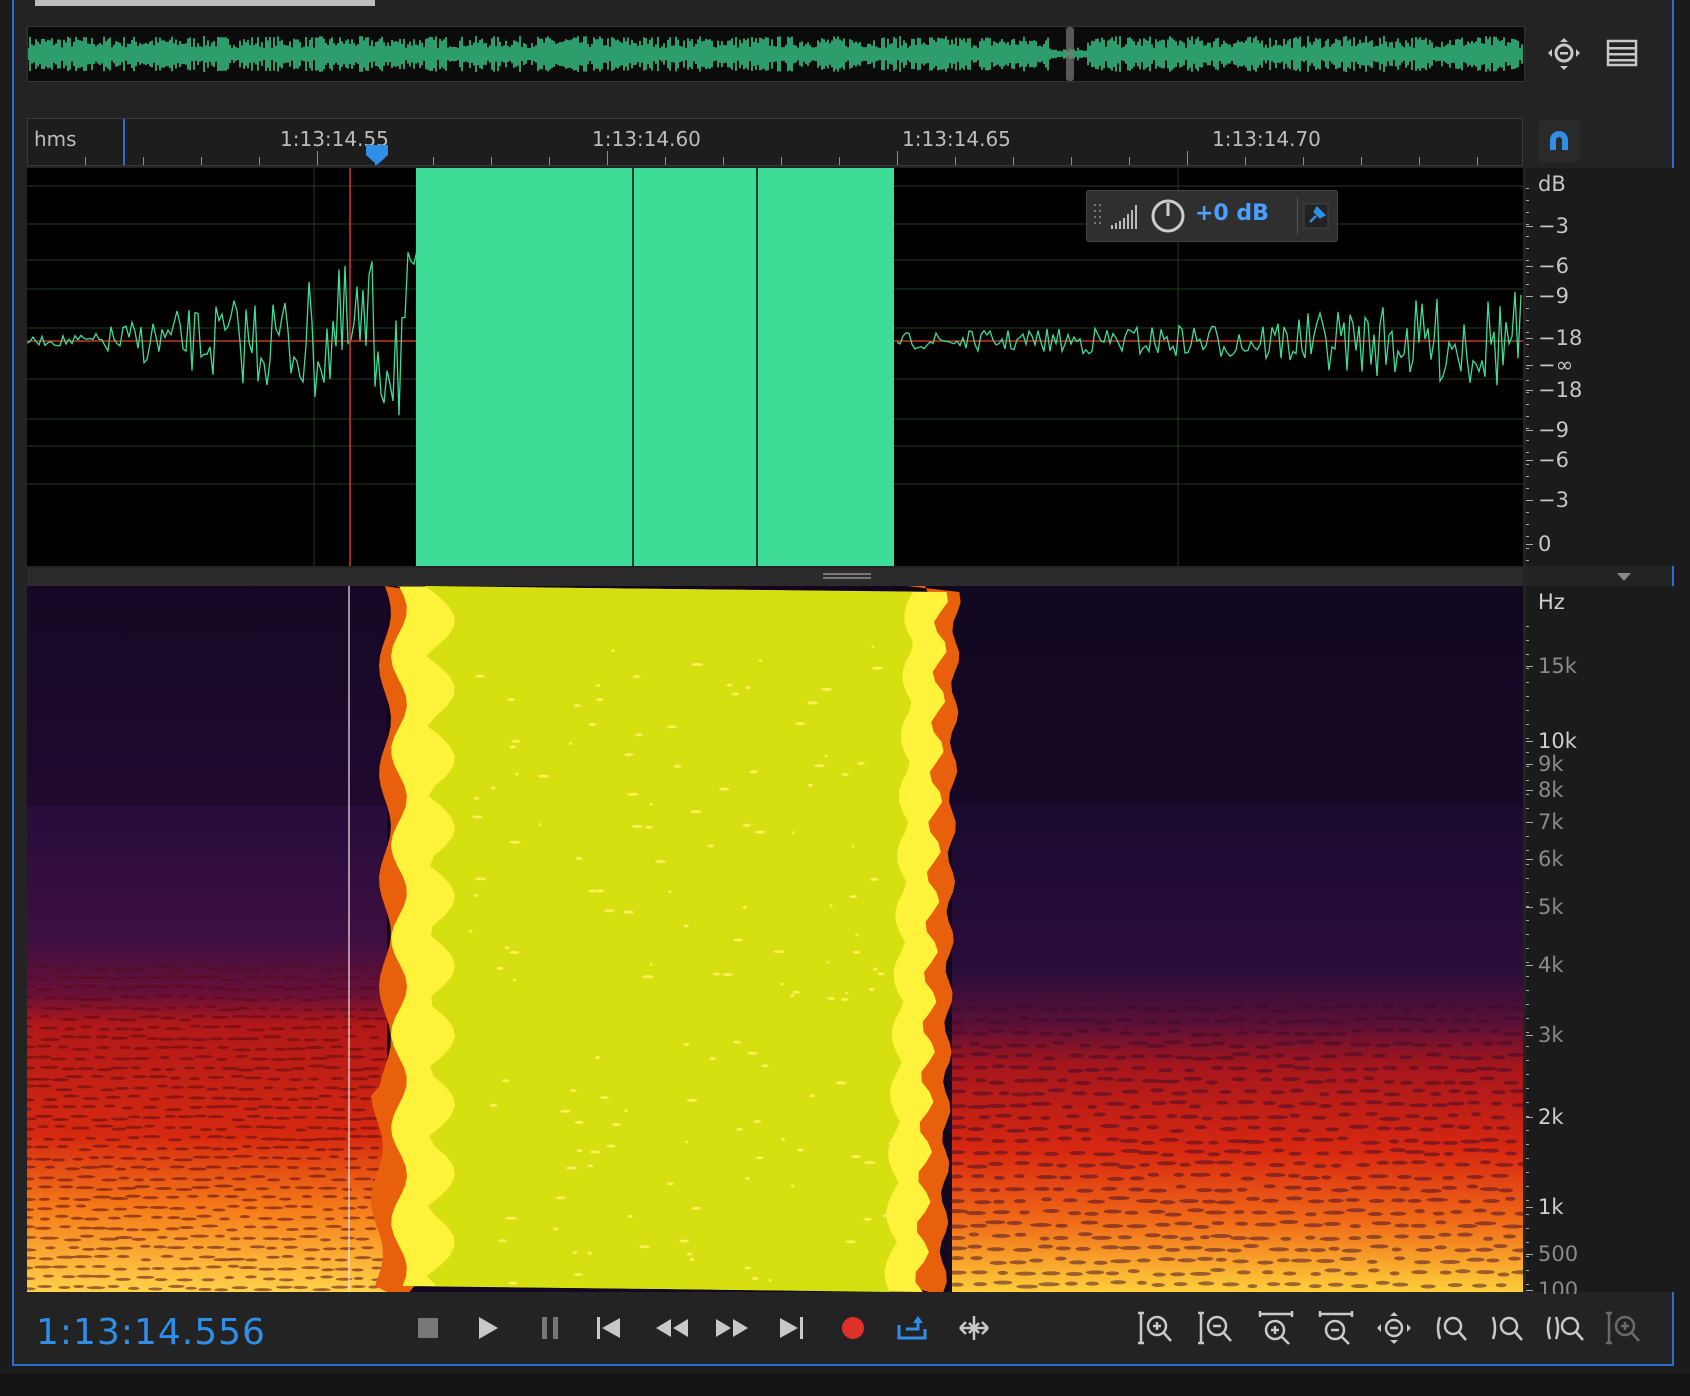 The image size is (1690, 1396). I want to click on playhead-handle-icon, so click(377, 155).